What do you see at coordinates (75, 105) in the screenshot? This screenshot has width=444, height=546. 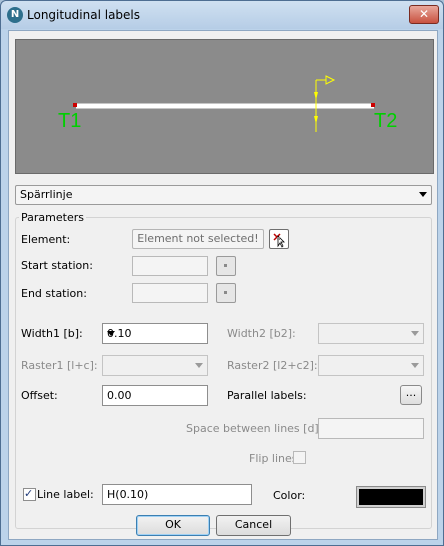 I see `start-marker` at bounding box center [75, 105].